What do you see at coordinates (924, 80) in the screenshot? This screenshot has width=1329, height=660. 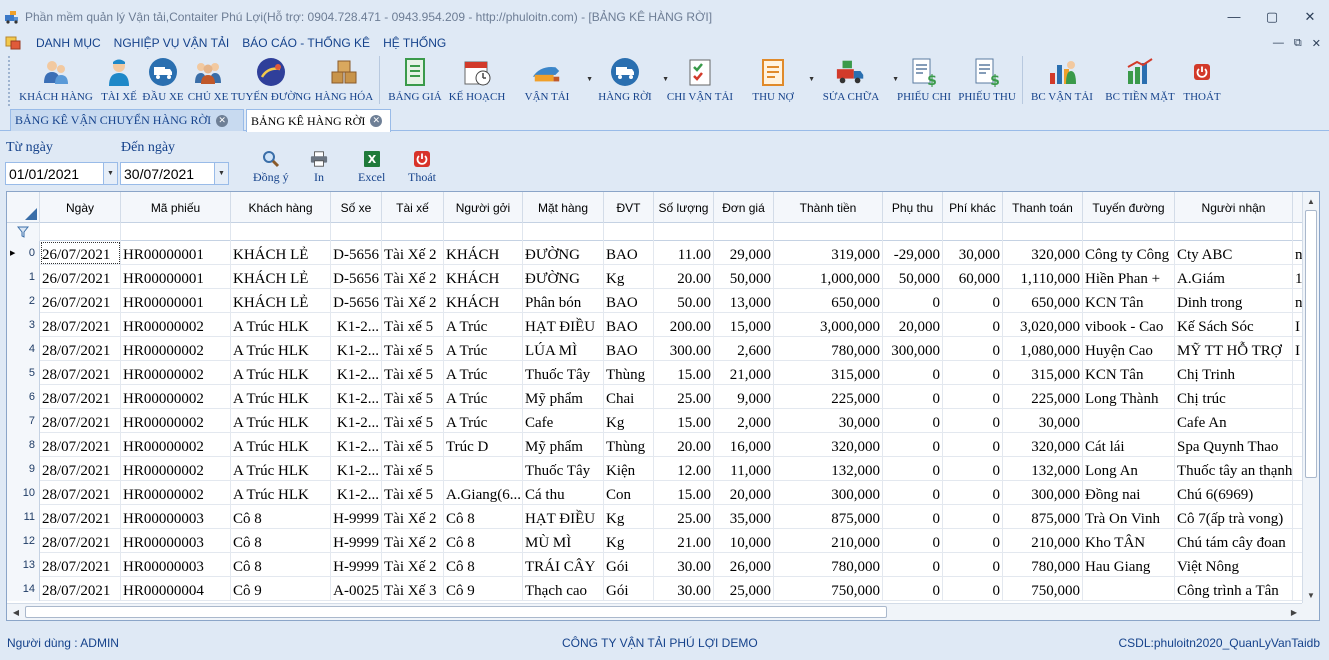 I see `toolbar-button-13: $ PHIẾU CHI` at bounding box center [924, 80].